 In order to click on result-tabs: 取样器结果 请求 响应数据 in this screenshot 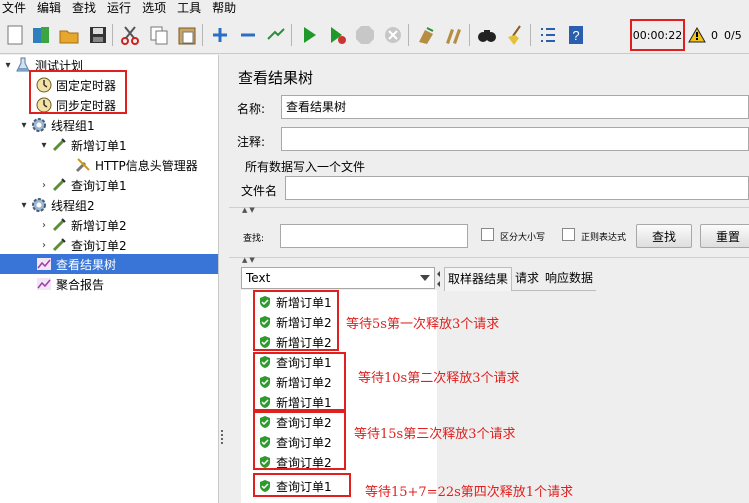, I will do `click(520, 279)`.